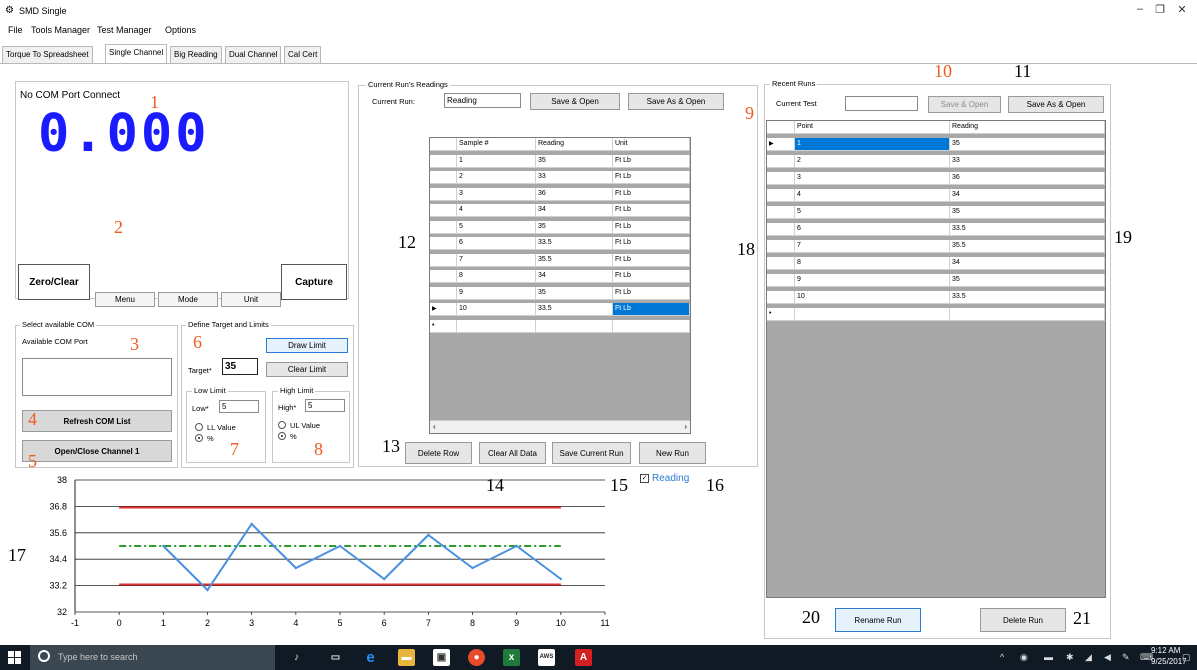 This screenshot has width=1197, height=670. I want to click on point-cell-selected: 1, so click(872, 144).